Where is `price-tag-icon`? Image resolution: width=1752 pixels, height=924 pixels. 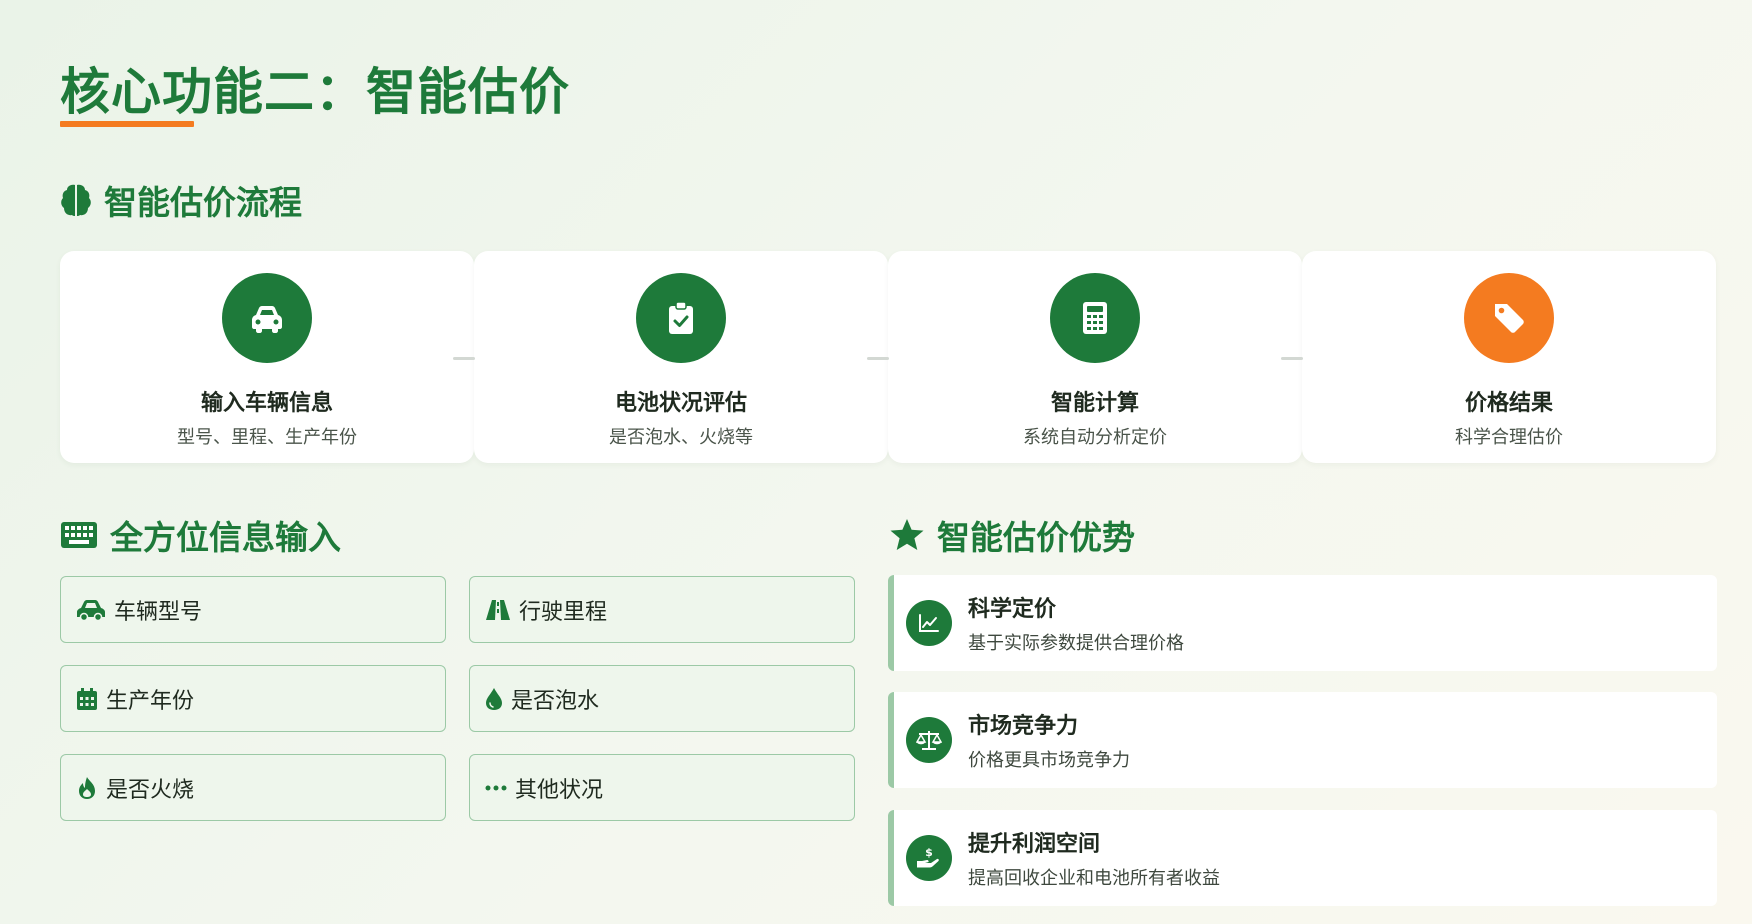 price-tag-icon is located at coordinates (1509, 318).